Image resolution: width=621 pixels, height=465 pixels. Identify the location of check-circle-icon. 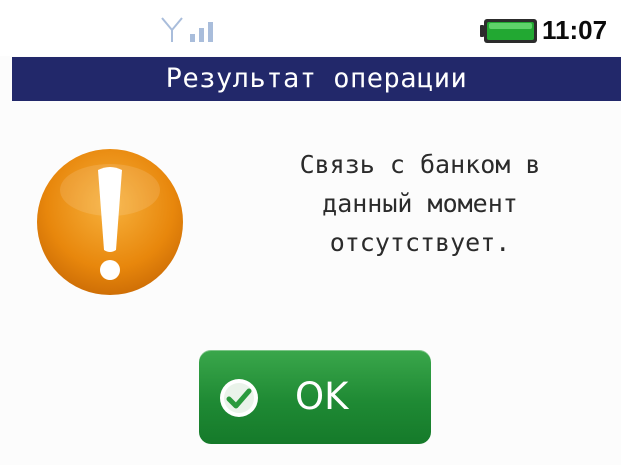
(239, 398).